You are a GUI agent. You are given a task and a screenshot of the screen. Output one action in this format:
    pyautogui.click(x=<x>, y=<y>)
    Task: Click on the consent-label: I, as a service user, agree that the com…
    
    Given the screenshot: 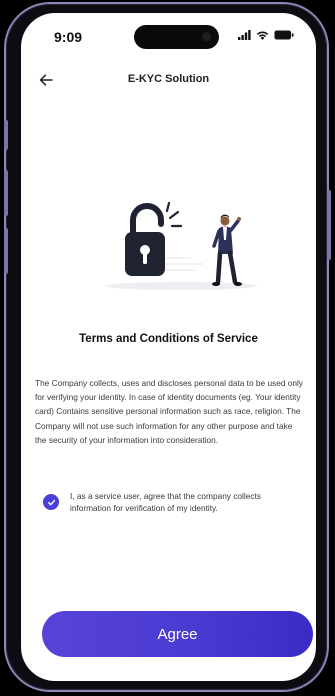 What is the action you would take?
    pyautogui.click(x=165, y=502)
    